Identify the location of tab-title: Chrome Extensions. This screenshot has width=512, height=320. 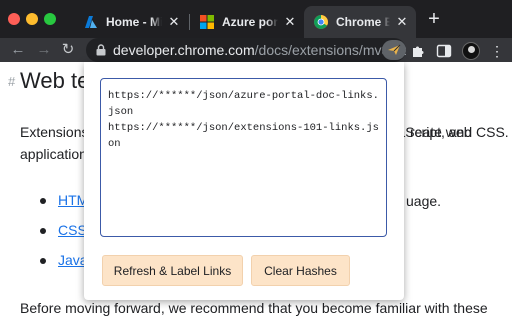
(363, 22).